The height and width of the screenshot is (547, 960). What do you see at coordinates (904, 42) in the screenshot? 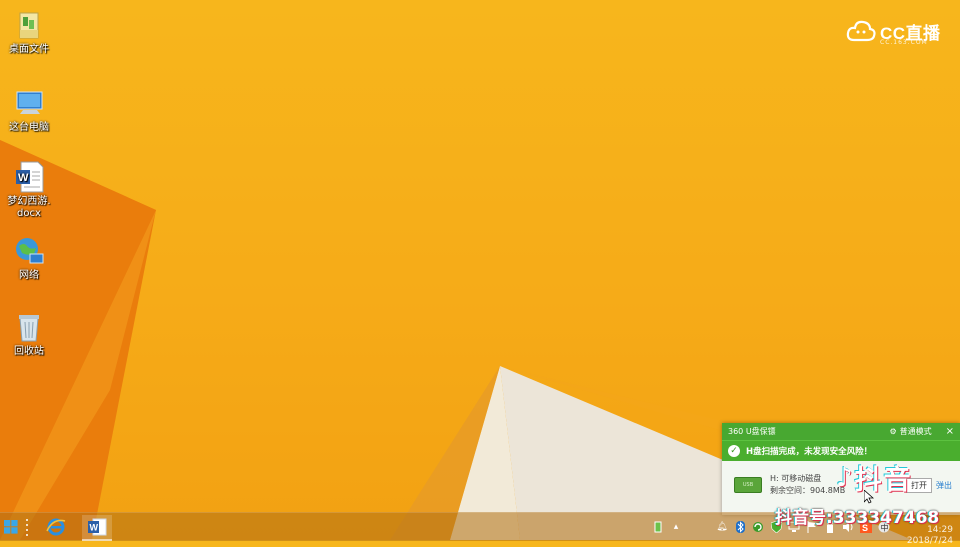
I see `cc-logo-subtext: CC.163.COM` at bounding box center [904, 42].